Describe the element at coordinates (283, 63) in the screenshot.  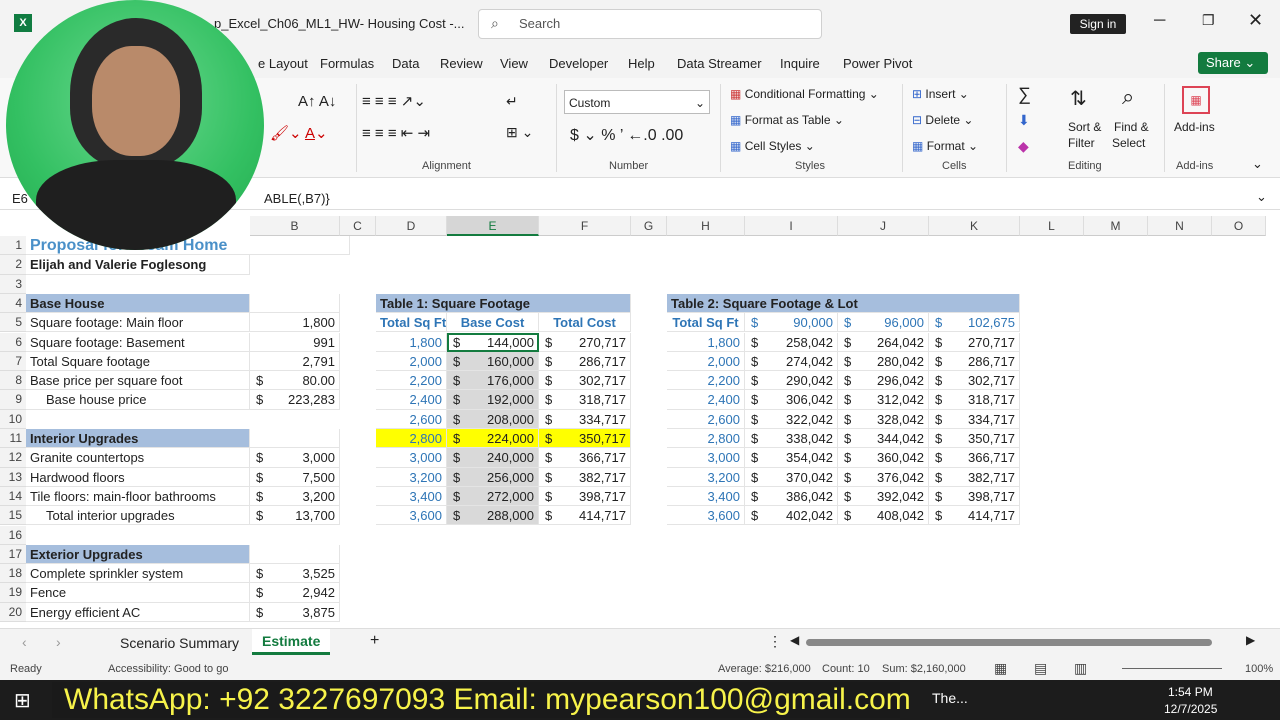
I see `tab-page-layout: e Layout` at that location.